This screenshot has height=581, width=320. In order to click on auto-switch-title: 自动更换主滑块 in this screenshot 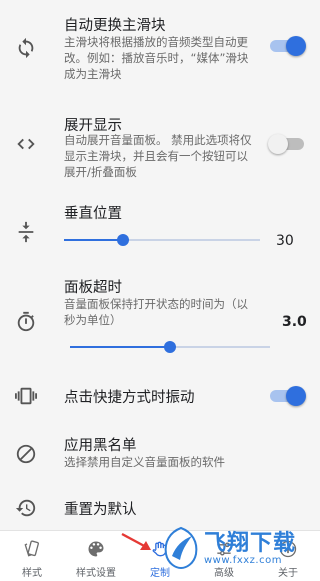, I will do `click(115, 26)`.